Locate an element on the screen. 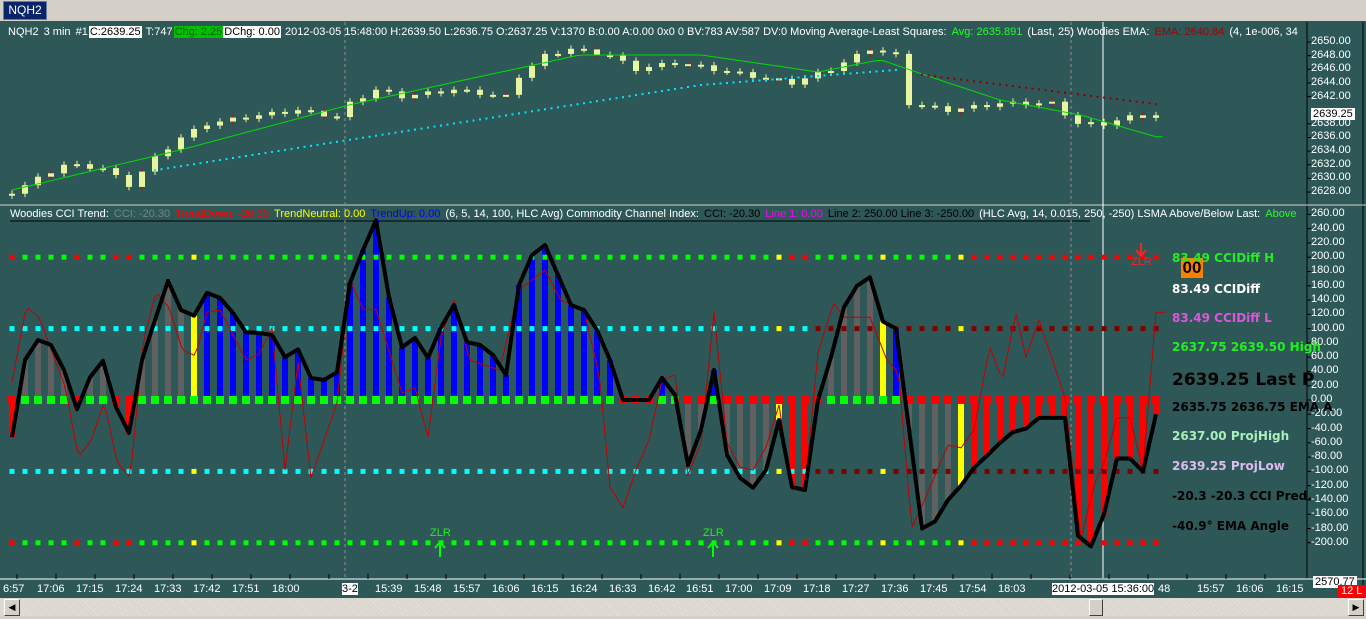 This screenshot has width=1366, height=619. price-axis-label: 2636.00 is located at coordinates (1331, 136).